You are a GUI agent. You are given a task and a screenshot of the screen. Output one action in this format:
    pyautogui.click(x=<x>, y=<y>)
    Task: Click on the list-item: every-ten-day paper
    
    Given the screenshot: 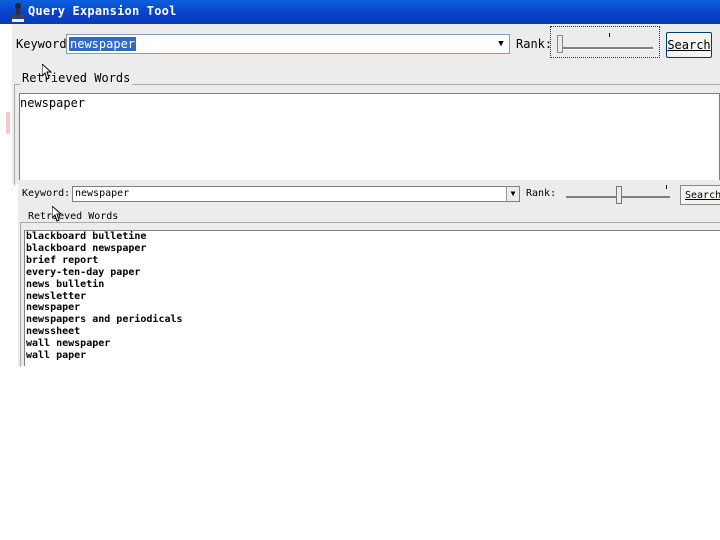 What is the action you would take?
    pyautogui.click(x=372, y=273)
    